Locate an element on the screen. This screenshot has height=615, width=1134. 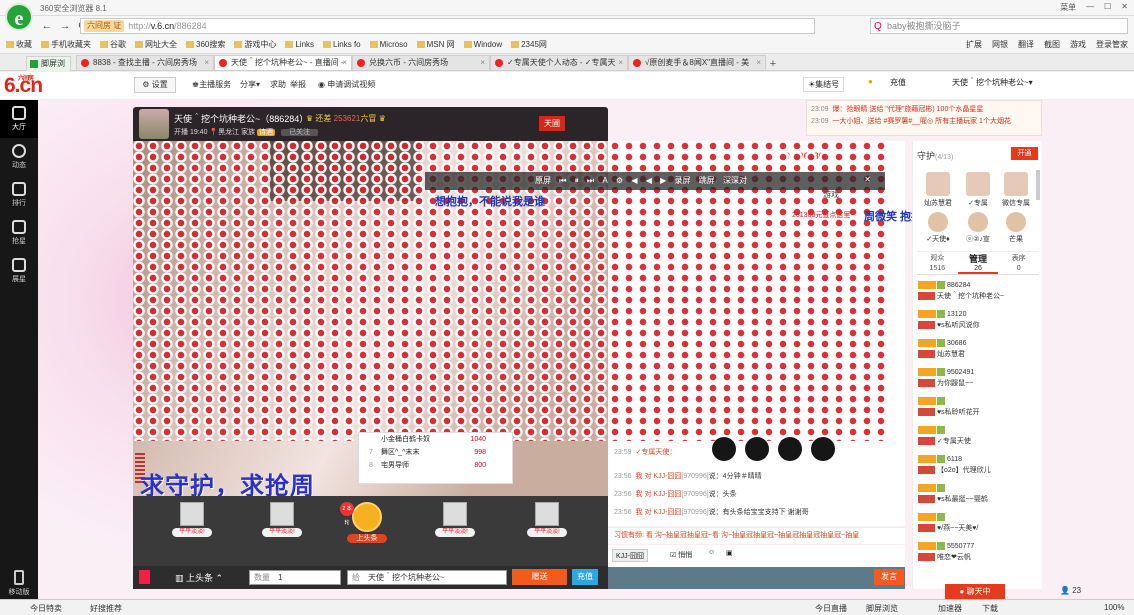
chat-float-button: ● 聊天中 is located at coordinates (975, 591).